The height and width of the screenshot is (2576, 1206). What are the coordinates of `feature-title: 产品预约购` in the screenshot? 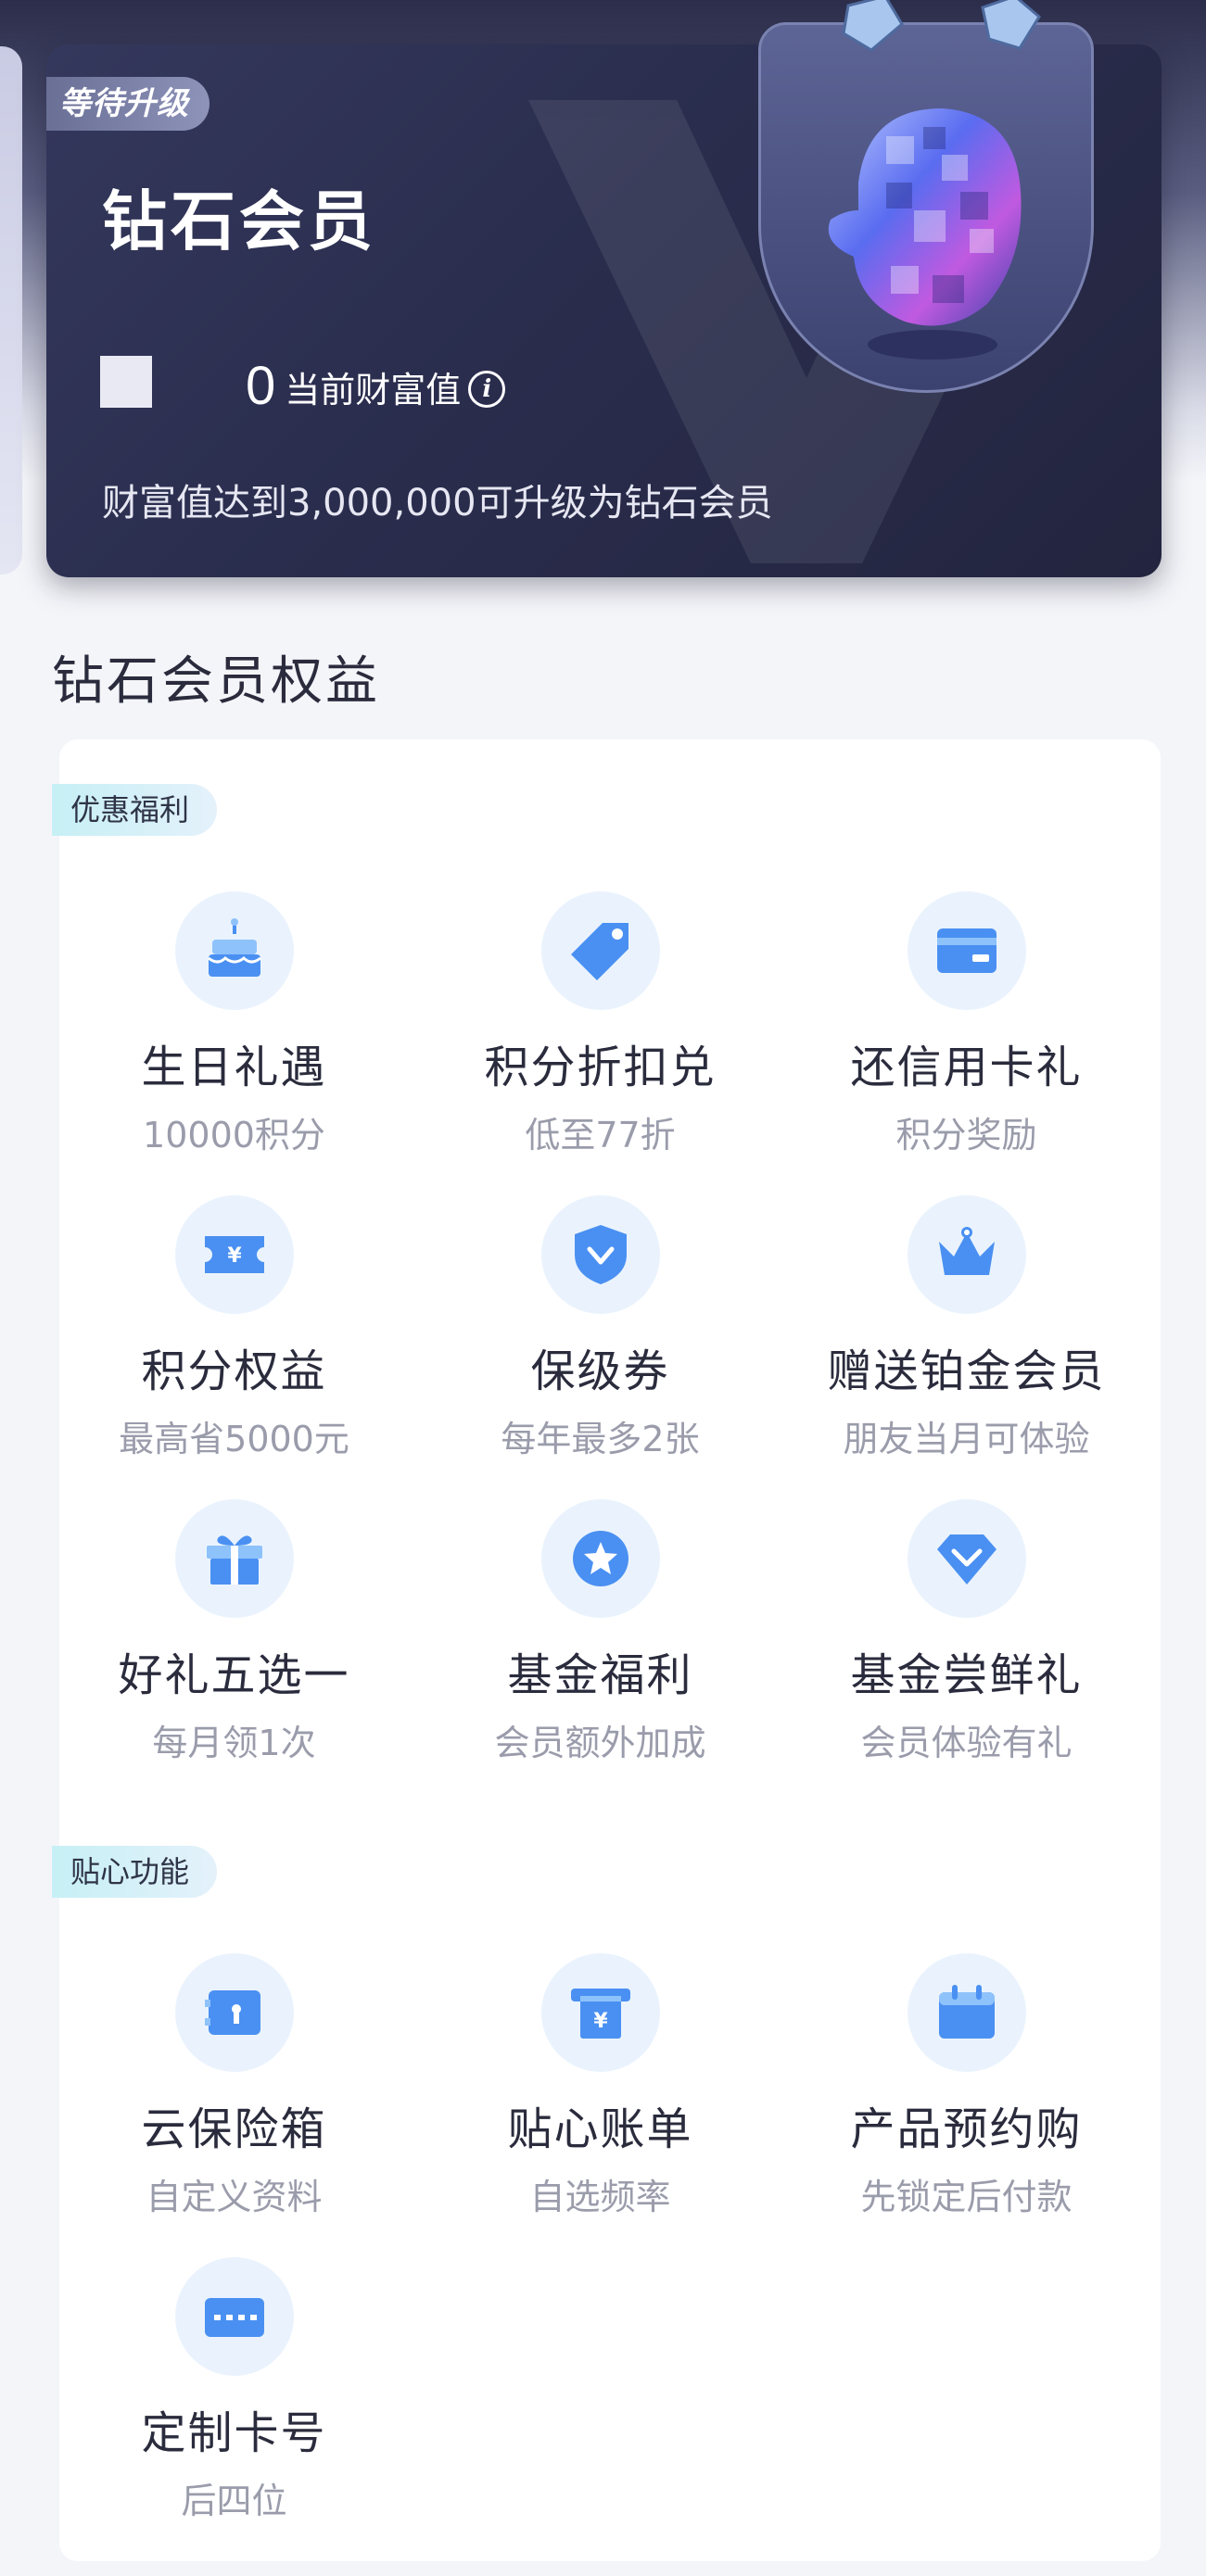 It's located at (966, 2129).